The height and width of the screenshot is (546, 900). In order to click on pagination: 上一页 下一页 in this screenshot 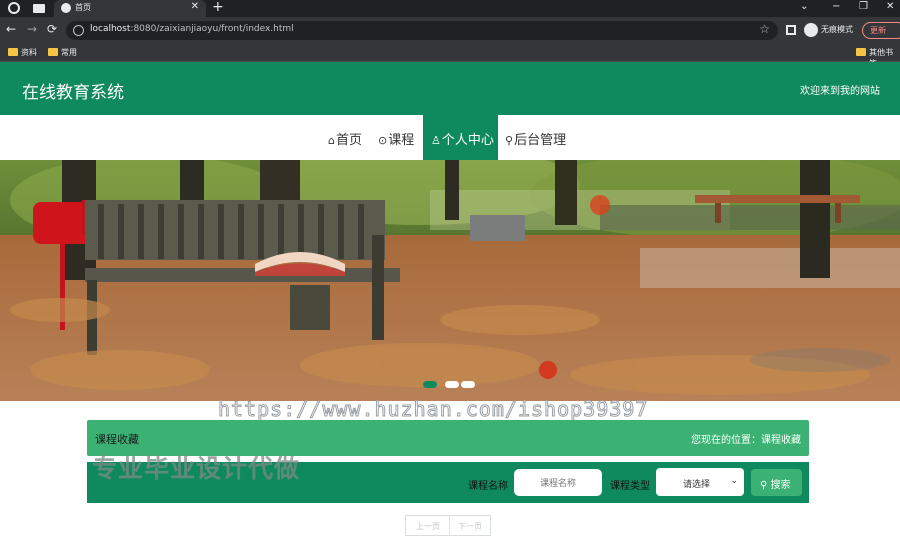, I will do `click(448, 525)`.